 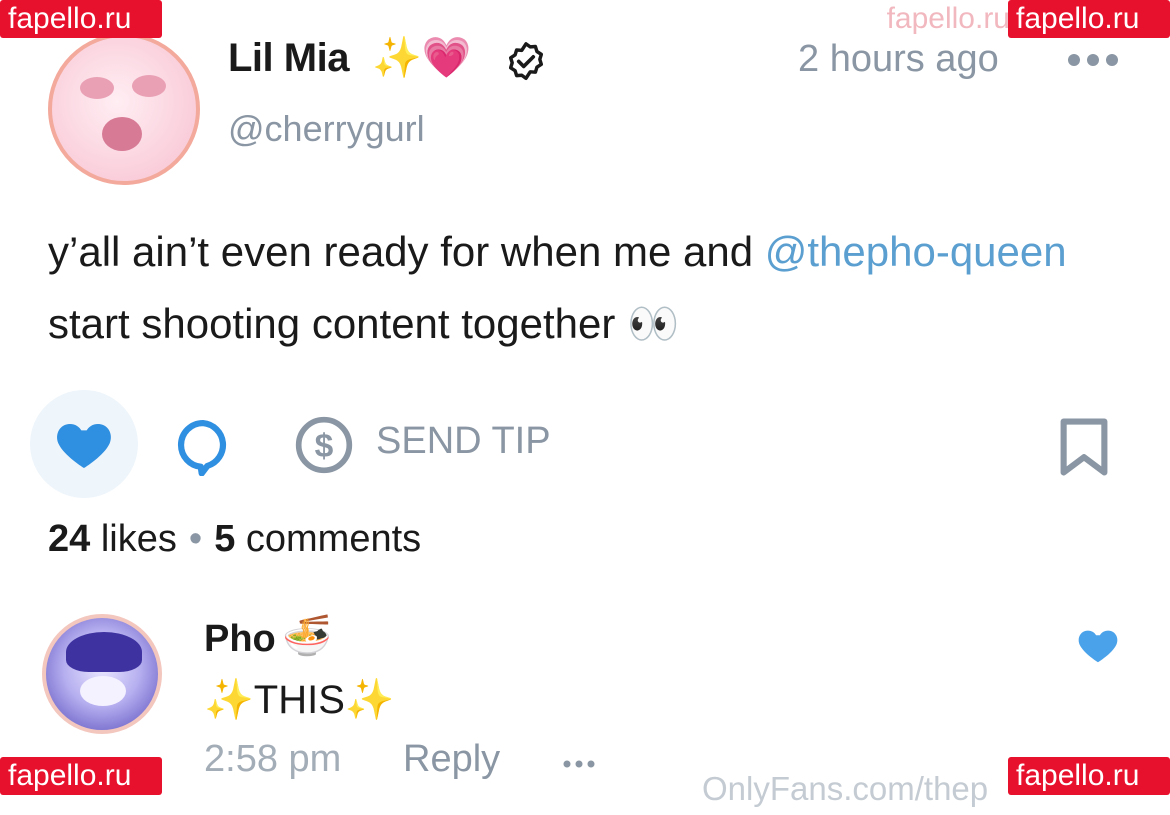 I want to click on dollar-circle-icon: $, so click(x=324, y=445).